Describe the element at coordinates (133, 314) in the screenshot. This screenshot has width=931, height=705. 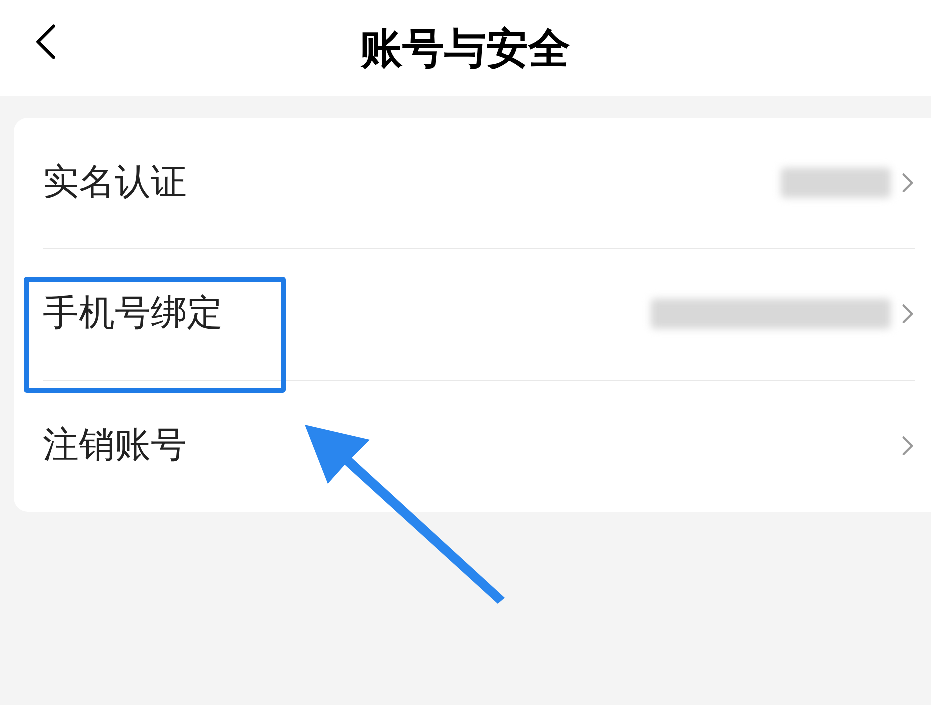
I see `row-label: 手机号绑定` at that location.